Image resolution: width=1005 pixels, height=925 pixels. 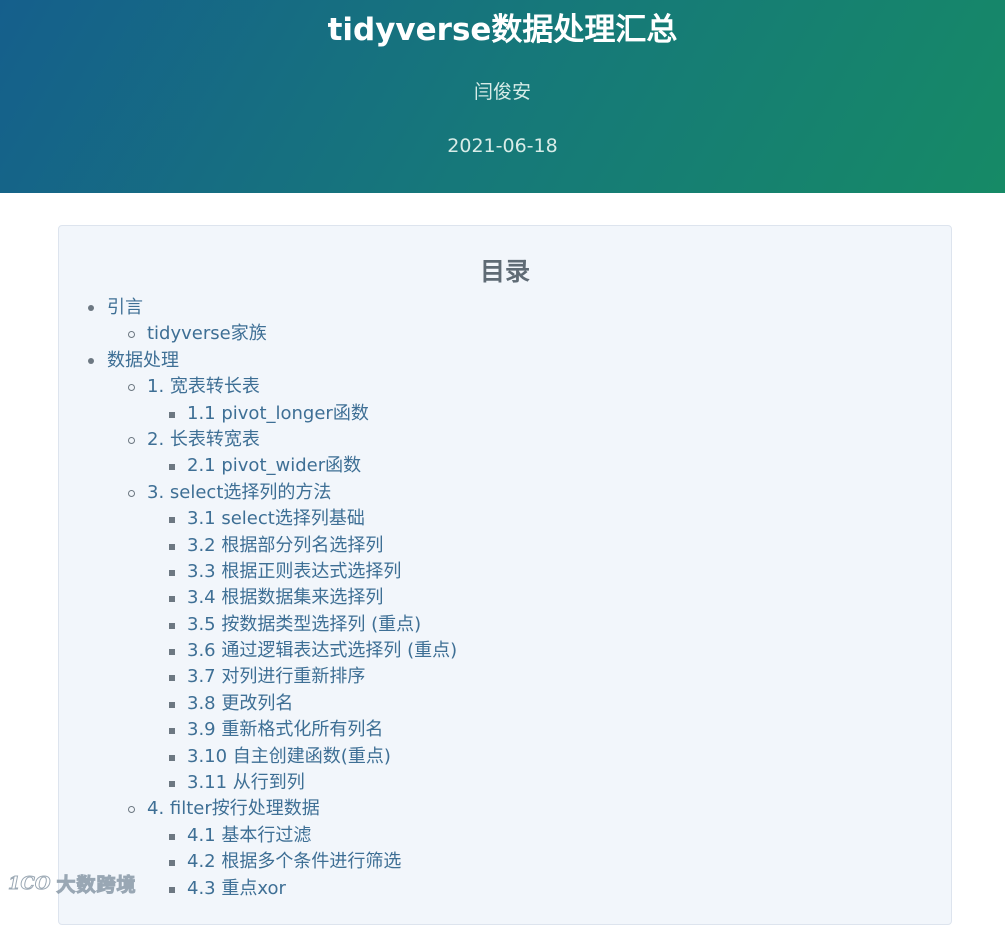 I want to click on toc-item: 3.7 对列进行重新排序, so click(x=258, y=677).